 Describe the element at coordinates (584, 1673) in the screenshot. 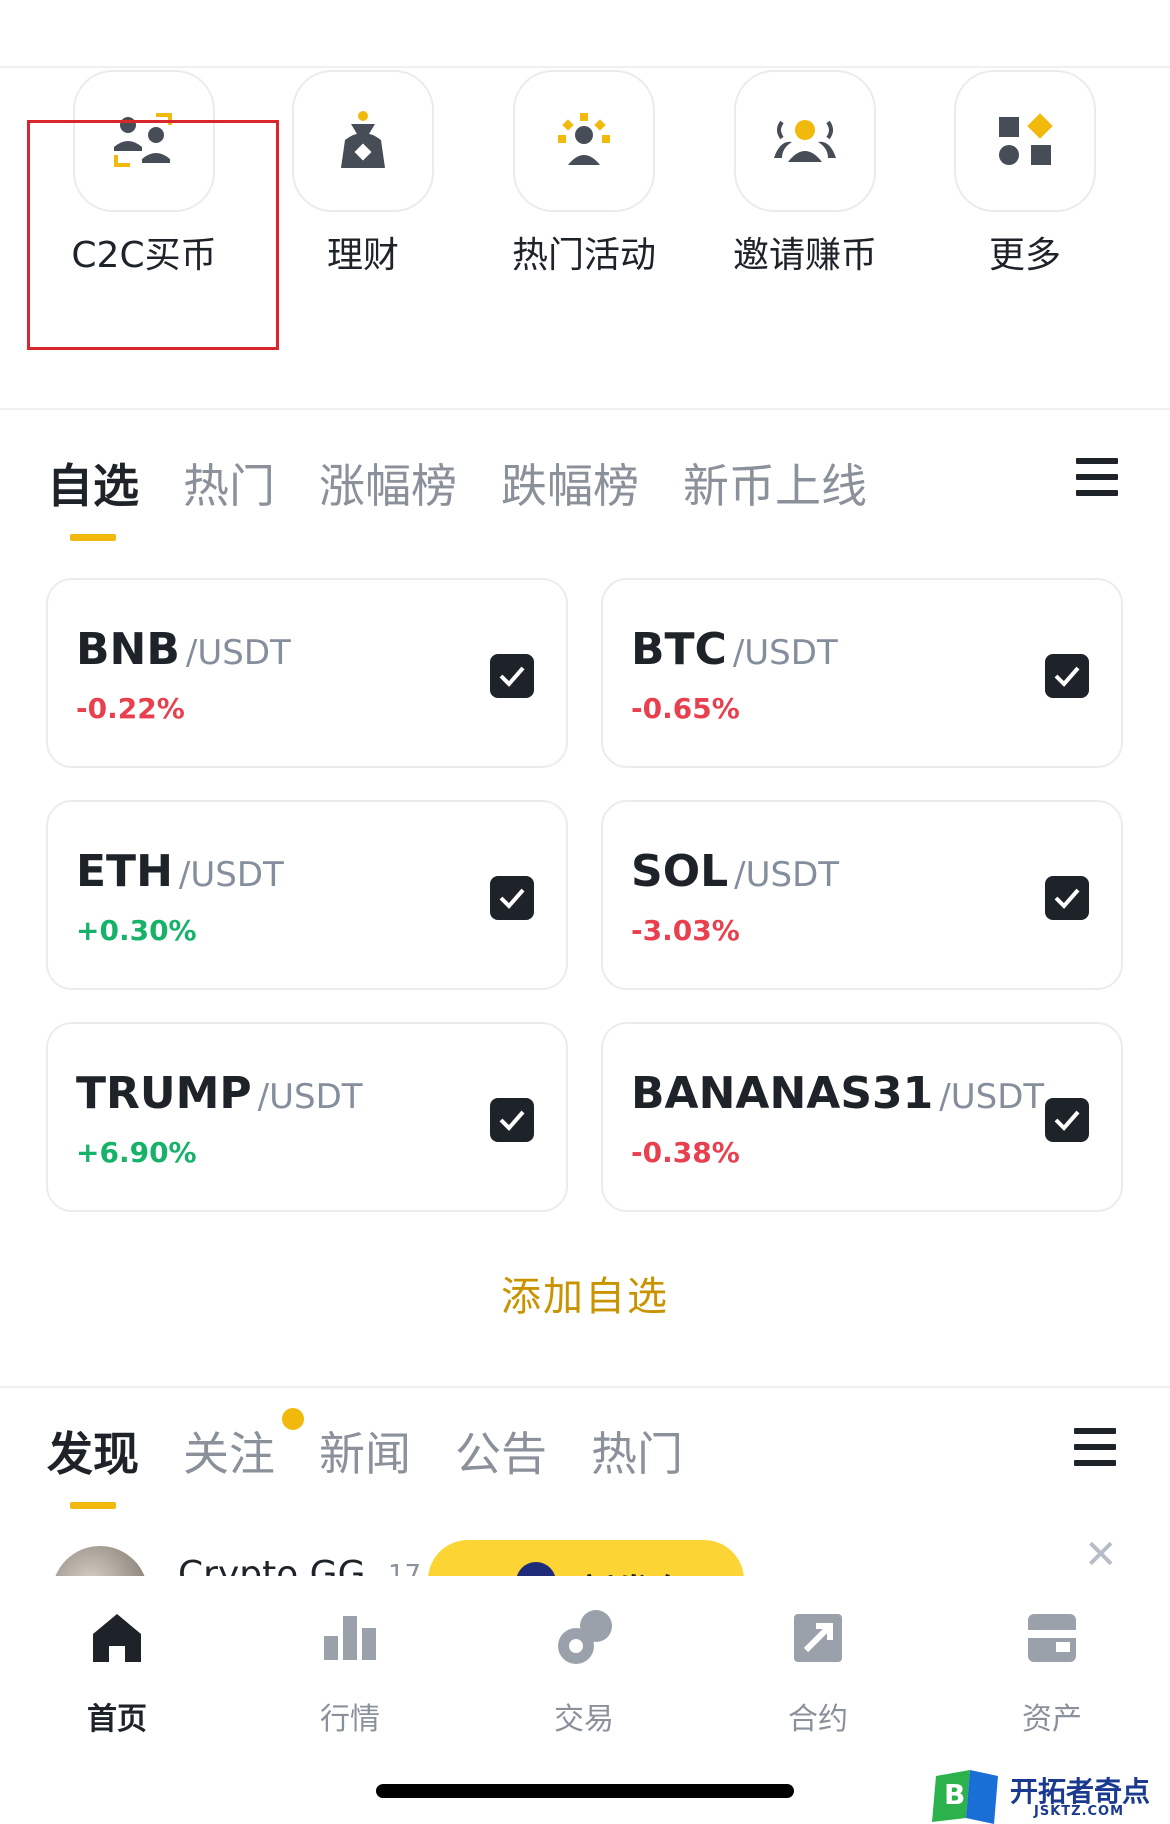

I see `nav-trade: 交易` at that location.